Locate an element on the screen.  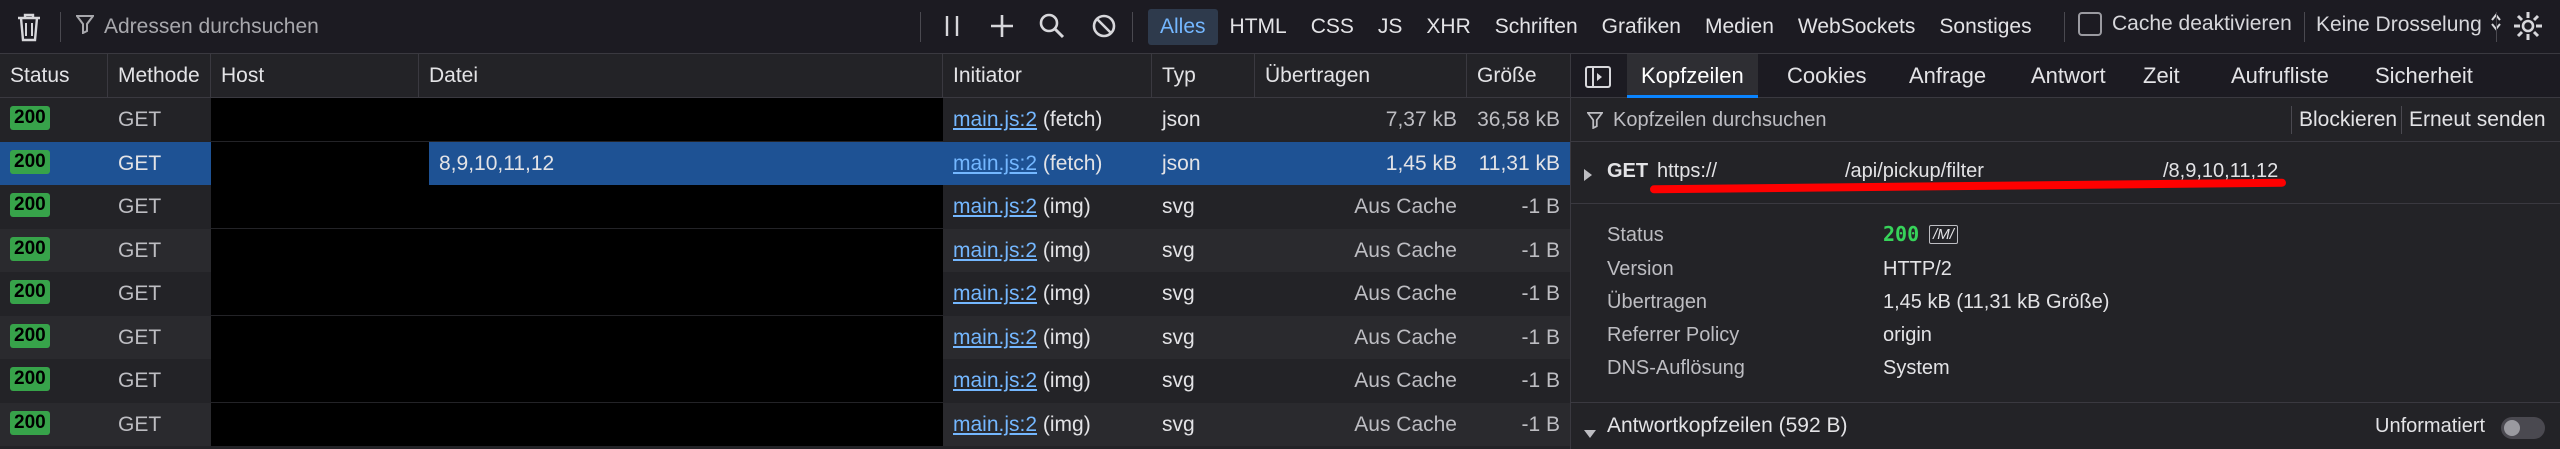
type-filter-fonts: Schriften is located at coordinates (1536, 27).